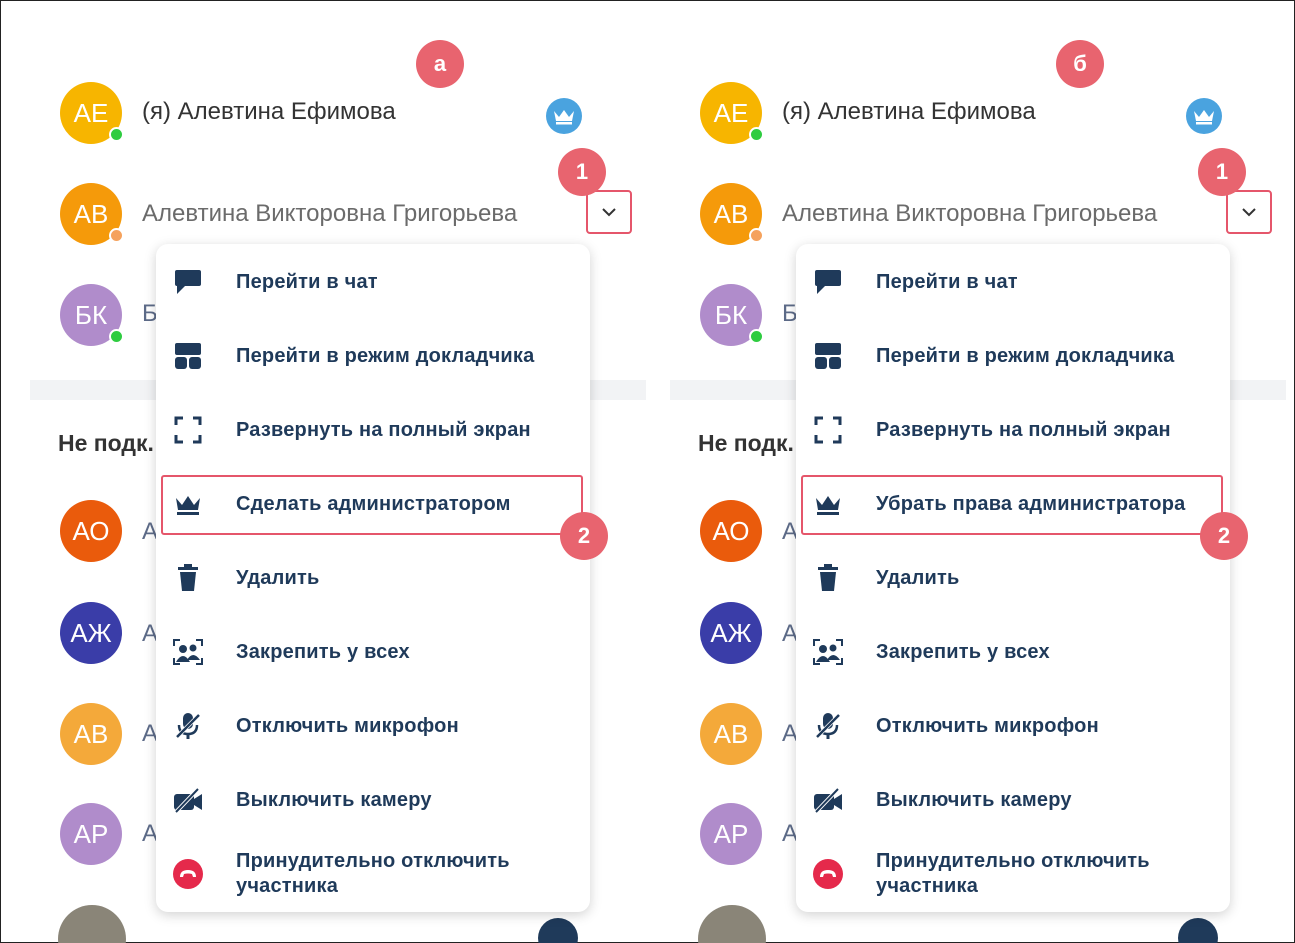  Describe the element at coordinates (440, 64) in the screenshot. I see `figure-marker-letter: а` at that location.